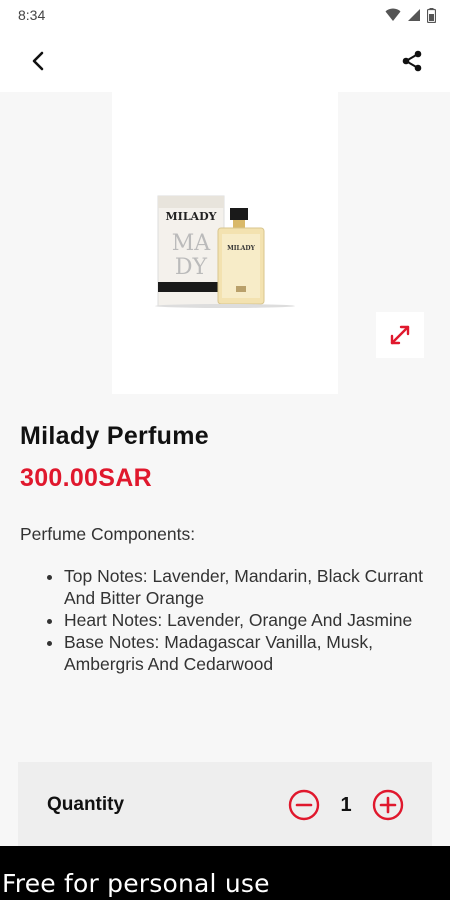 The image size is (450, 900). I want to click on zoom-button, so click(400, 335).